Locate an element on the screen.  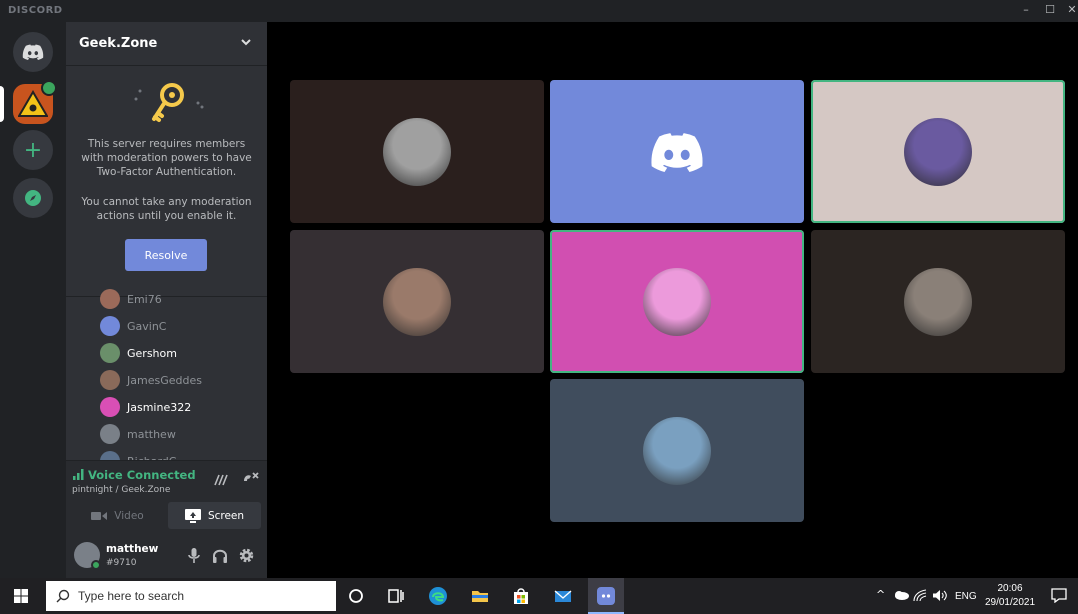
discord-app-icon is located at coordinates (606, 596).